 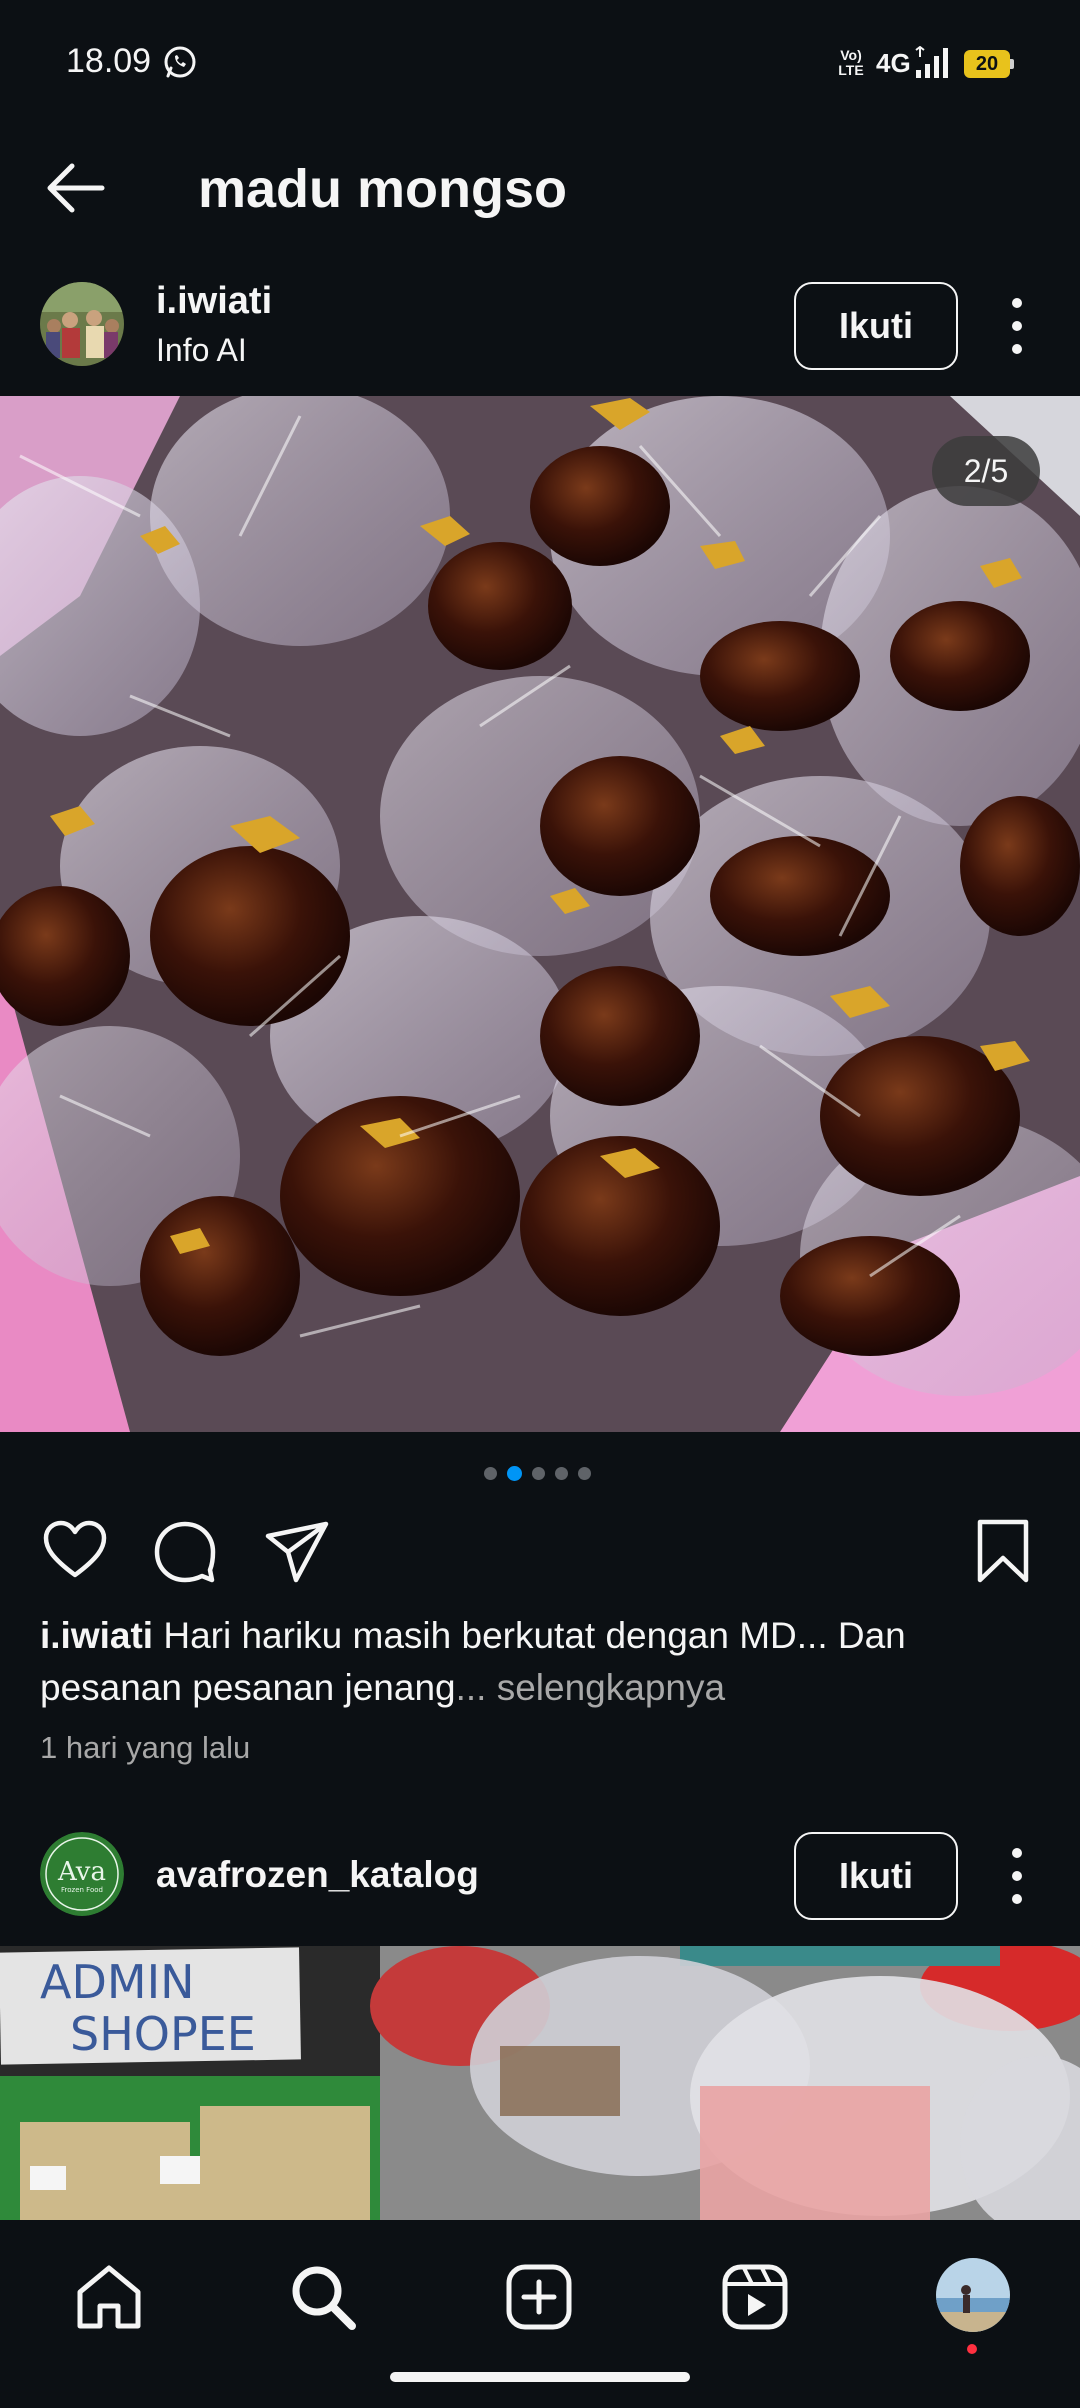 I want to click on volte-indicator: Vo) LTE, so click(x=851, y=62).